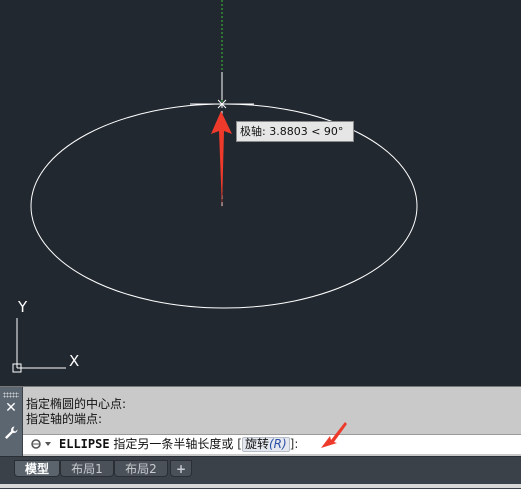 The image size is (521, 489). Describe the element at coordinates (39, 345) in the screenshot. I see `ucs-icon` at that location.